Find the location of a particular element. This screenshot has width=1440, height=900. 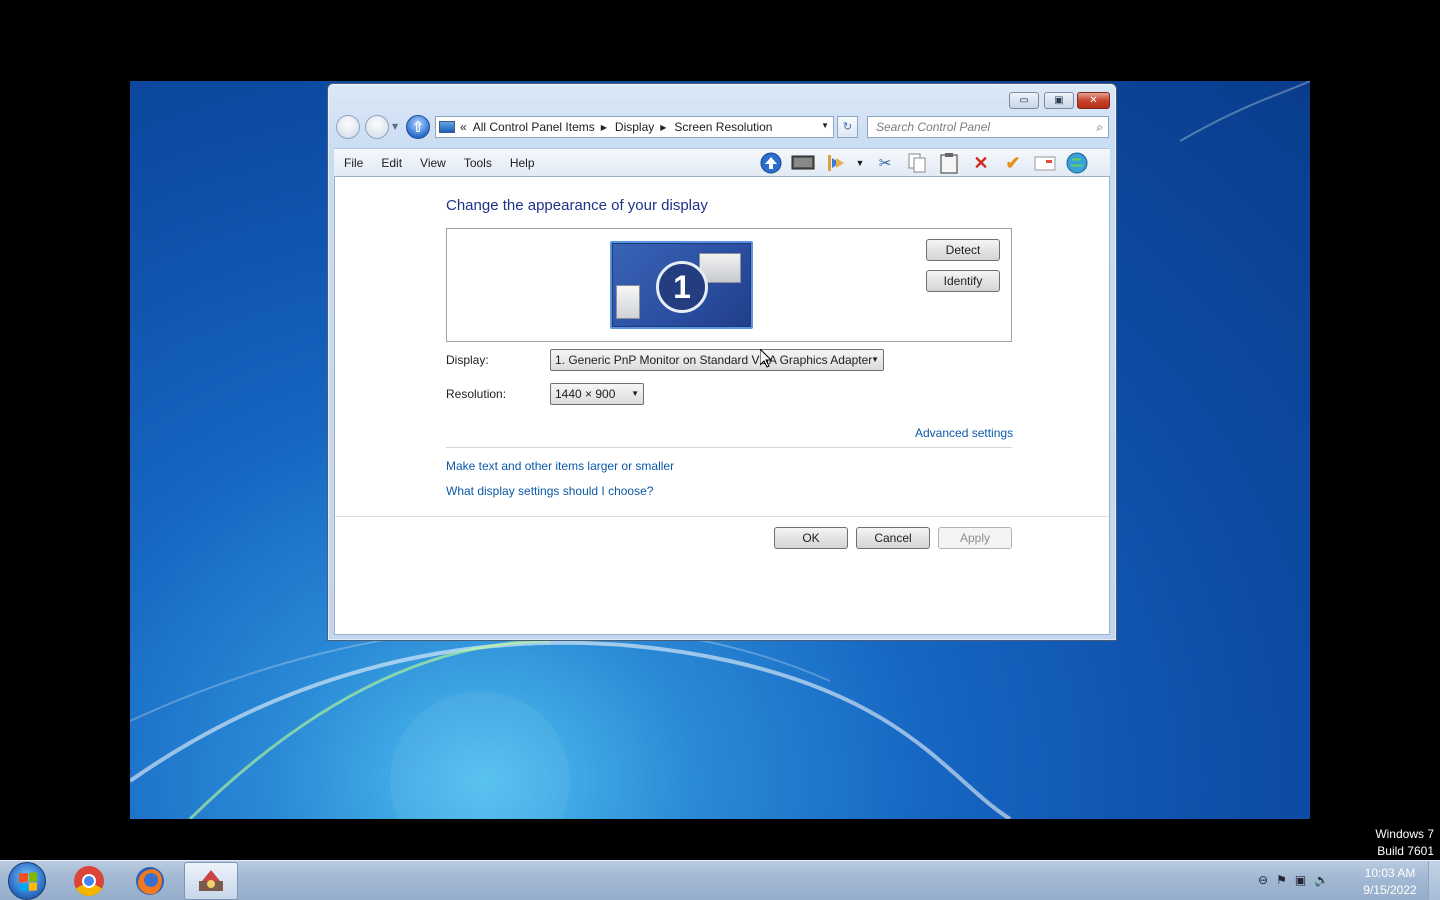

resolution-select-value: 1440 × 900 is located at coordinates (585, 394).